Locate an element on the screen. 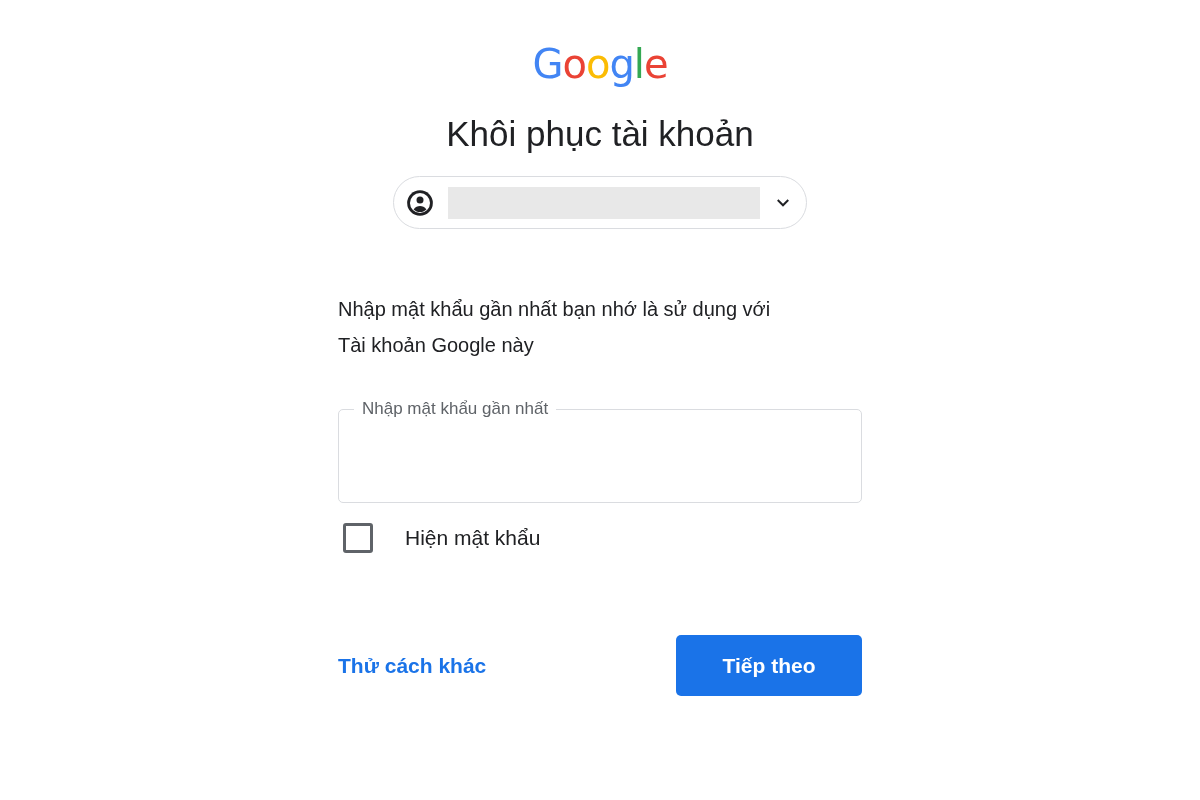  field-label: Nhập mật khẩu gần nhất is located at coordinates (455, 409).